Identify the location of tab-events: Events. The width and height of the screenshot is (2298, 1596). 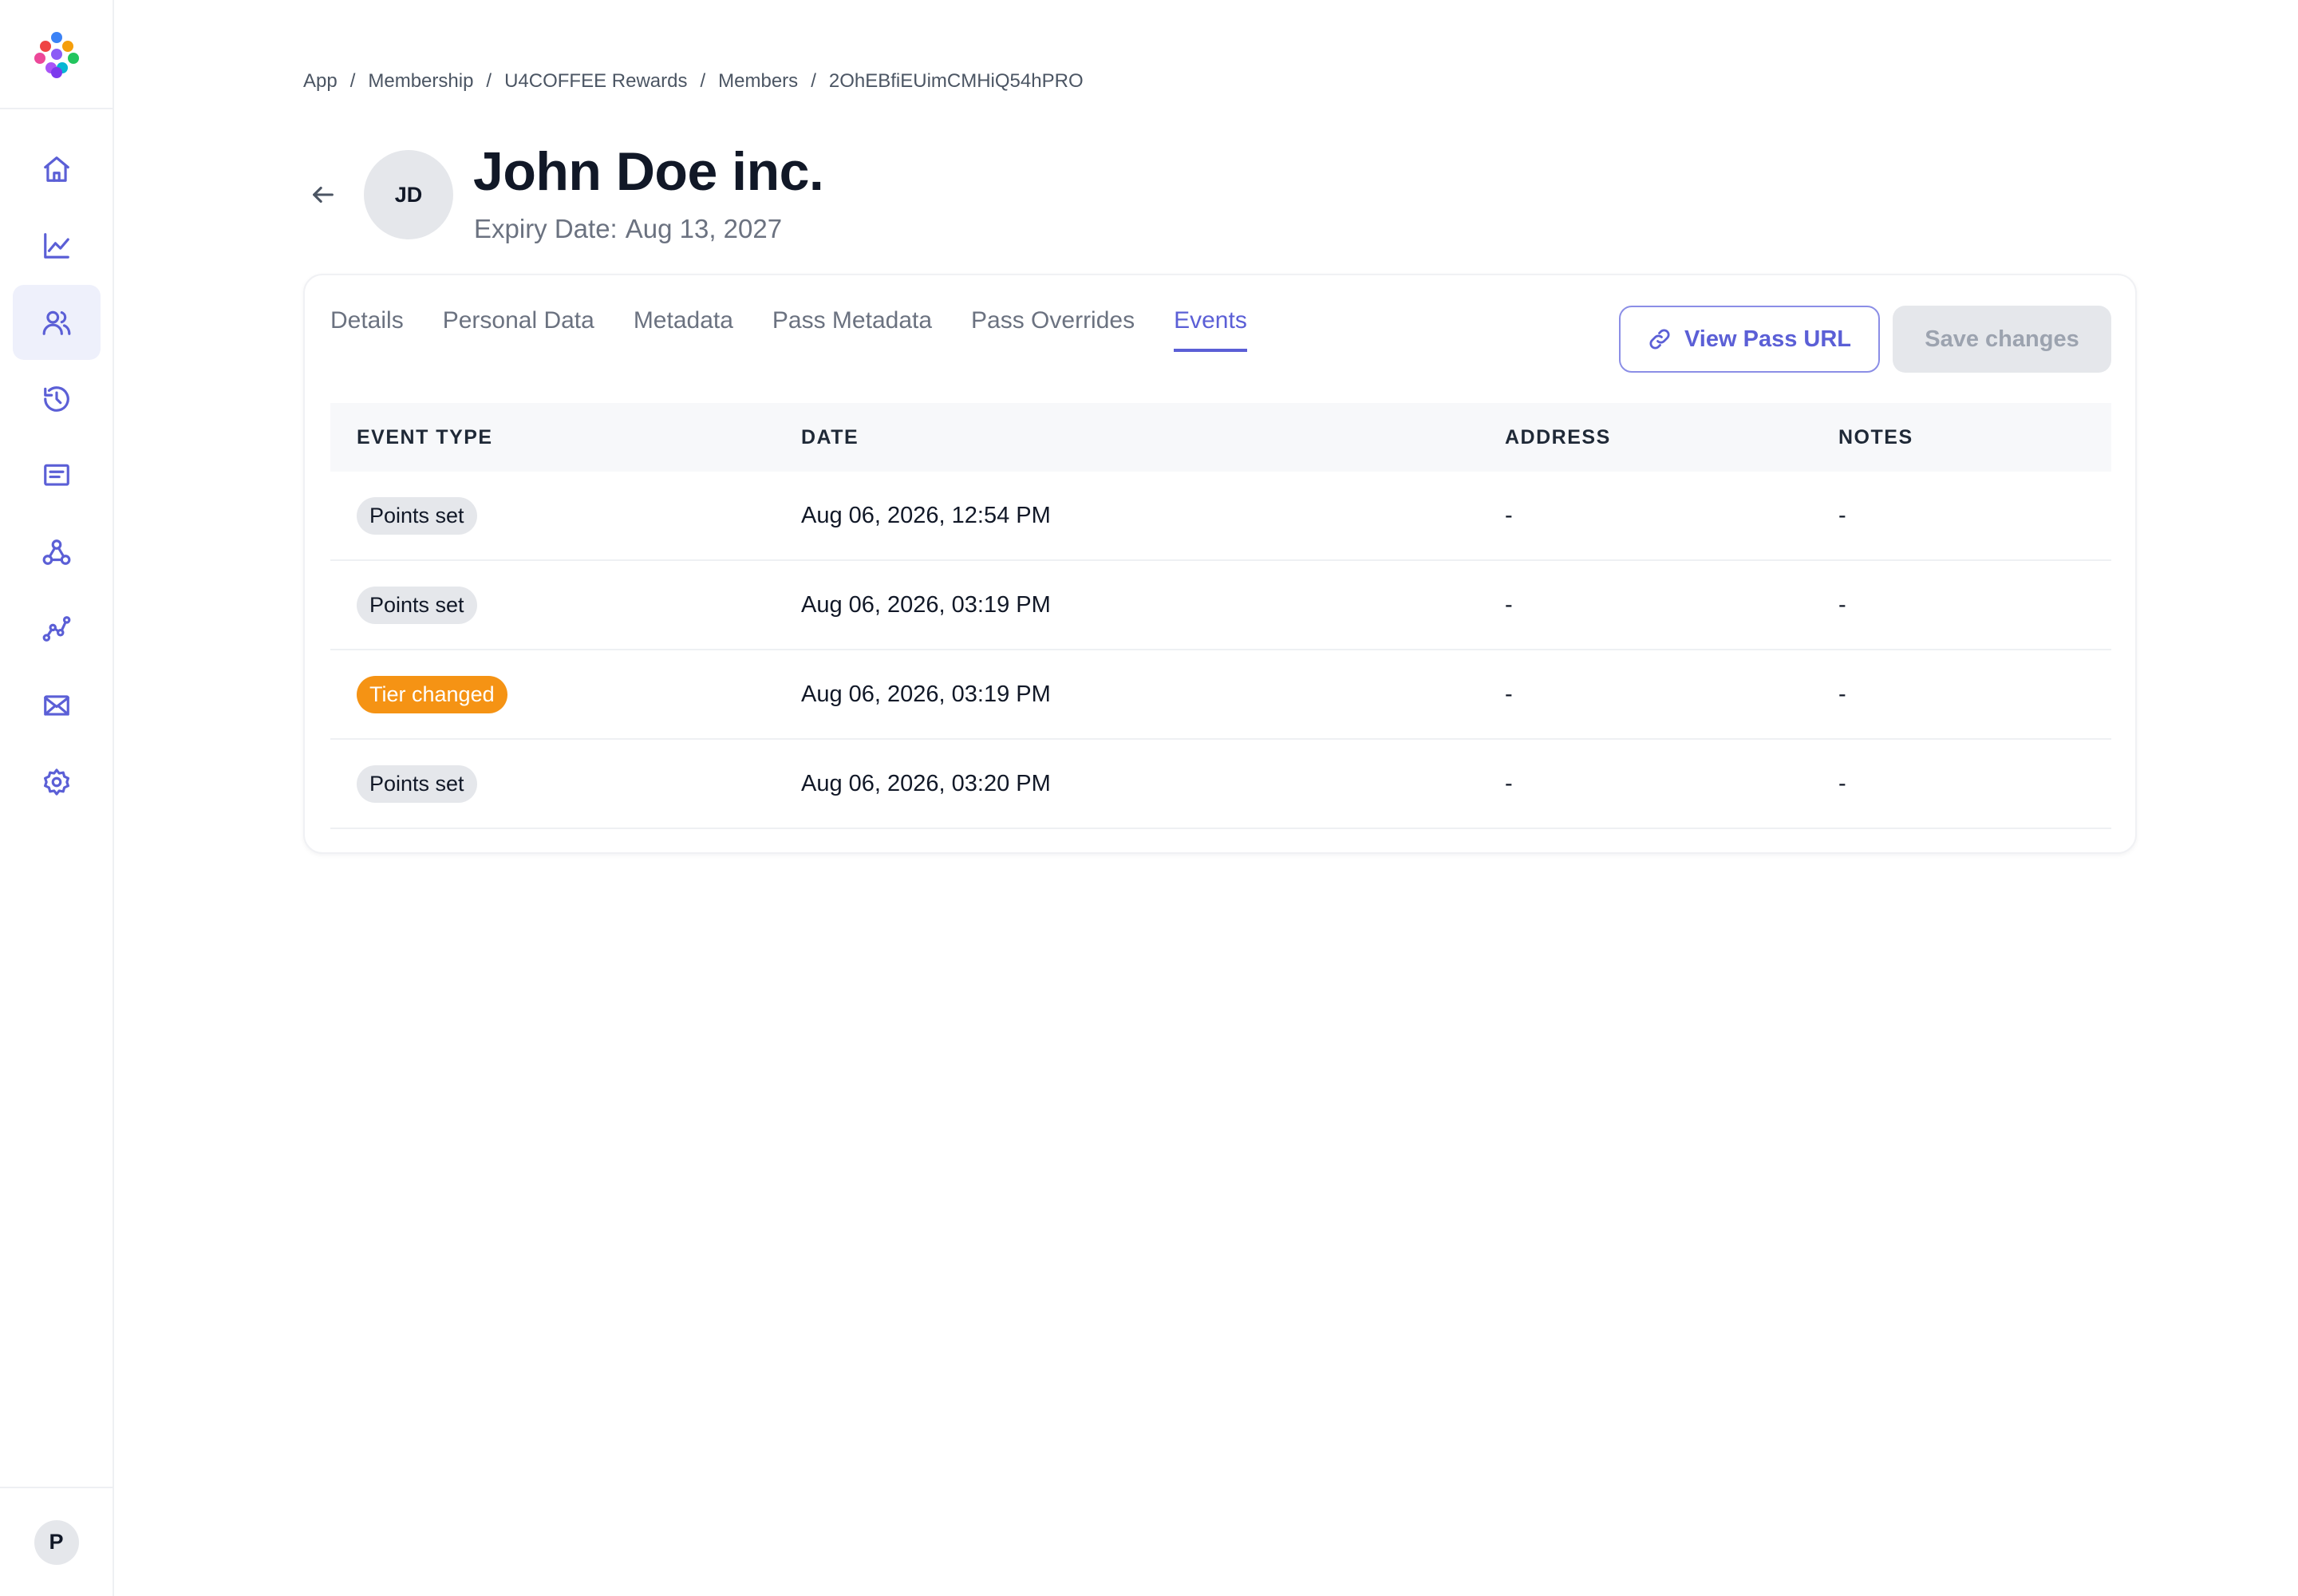
(1211, 329).